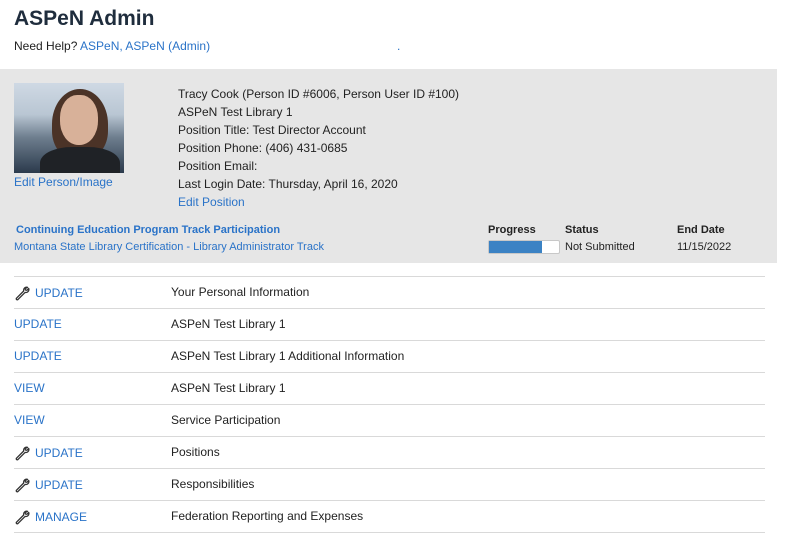 Image resolution: width=788 pixels, height=545 pixels. I want to click on action-row: UPDATE Positions, so click(389, 452).